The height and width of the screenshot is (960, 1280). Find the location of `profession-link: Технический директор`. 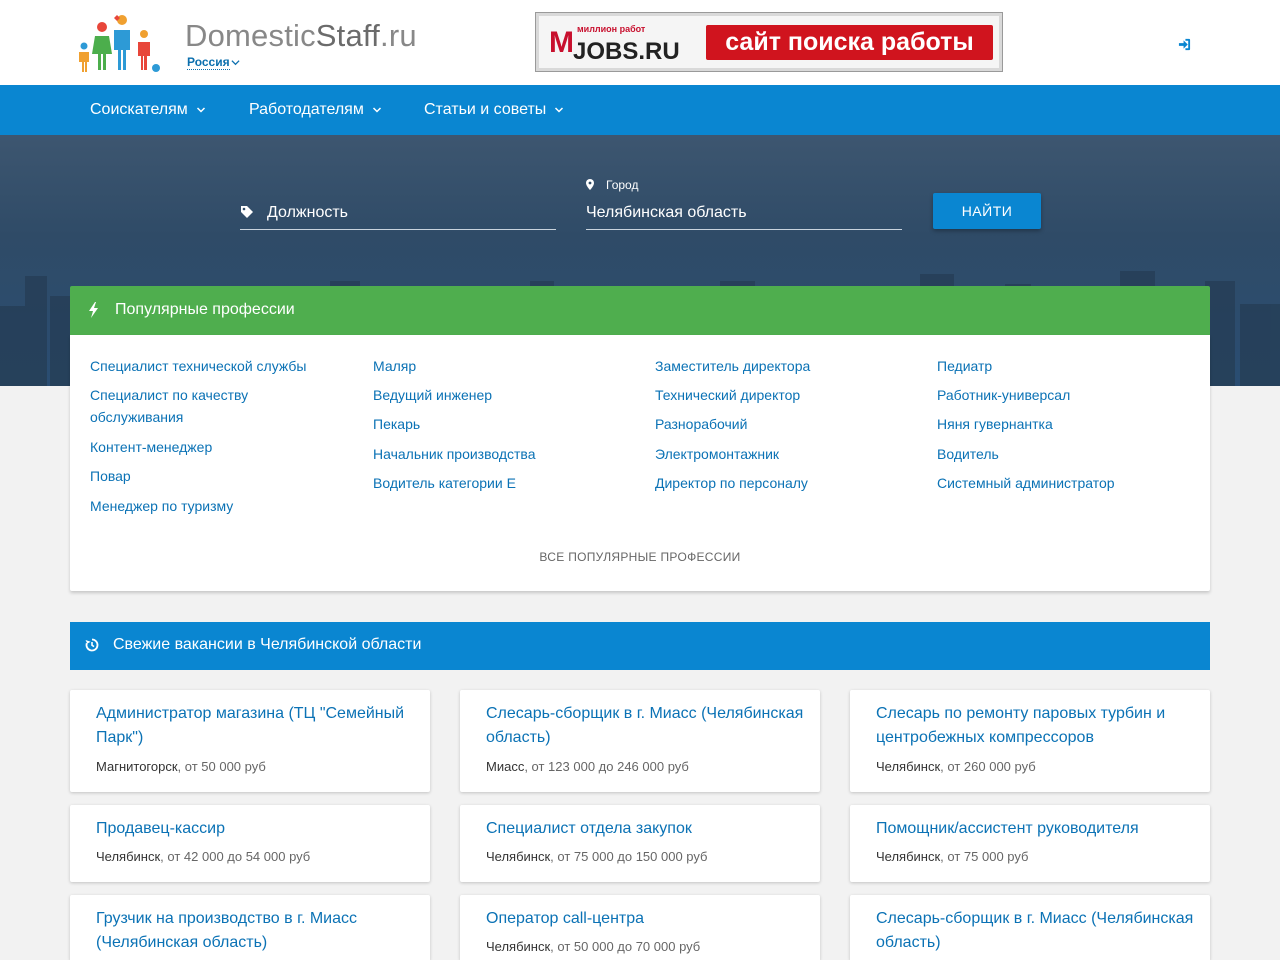

profession-link: Технический директор is located at coordinates (727, 395).